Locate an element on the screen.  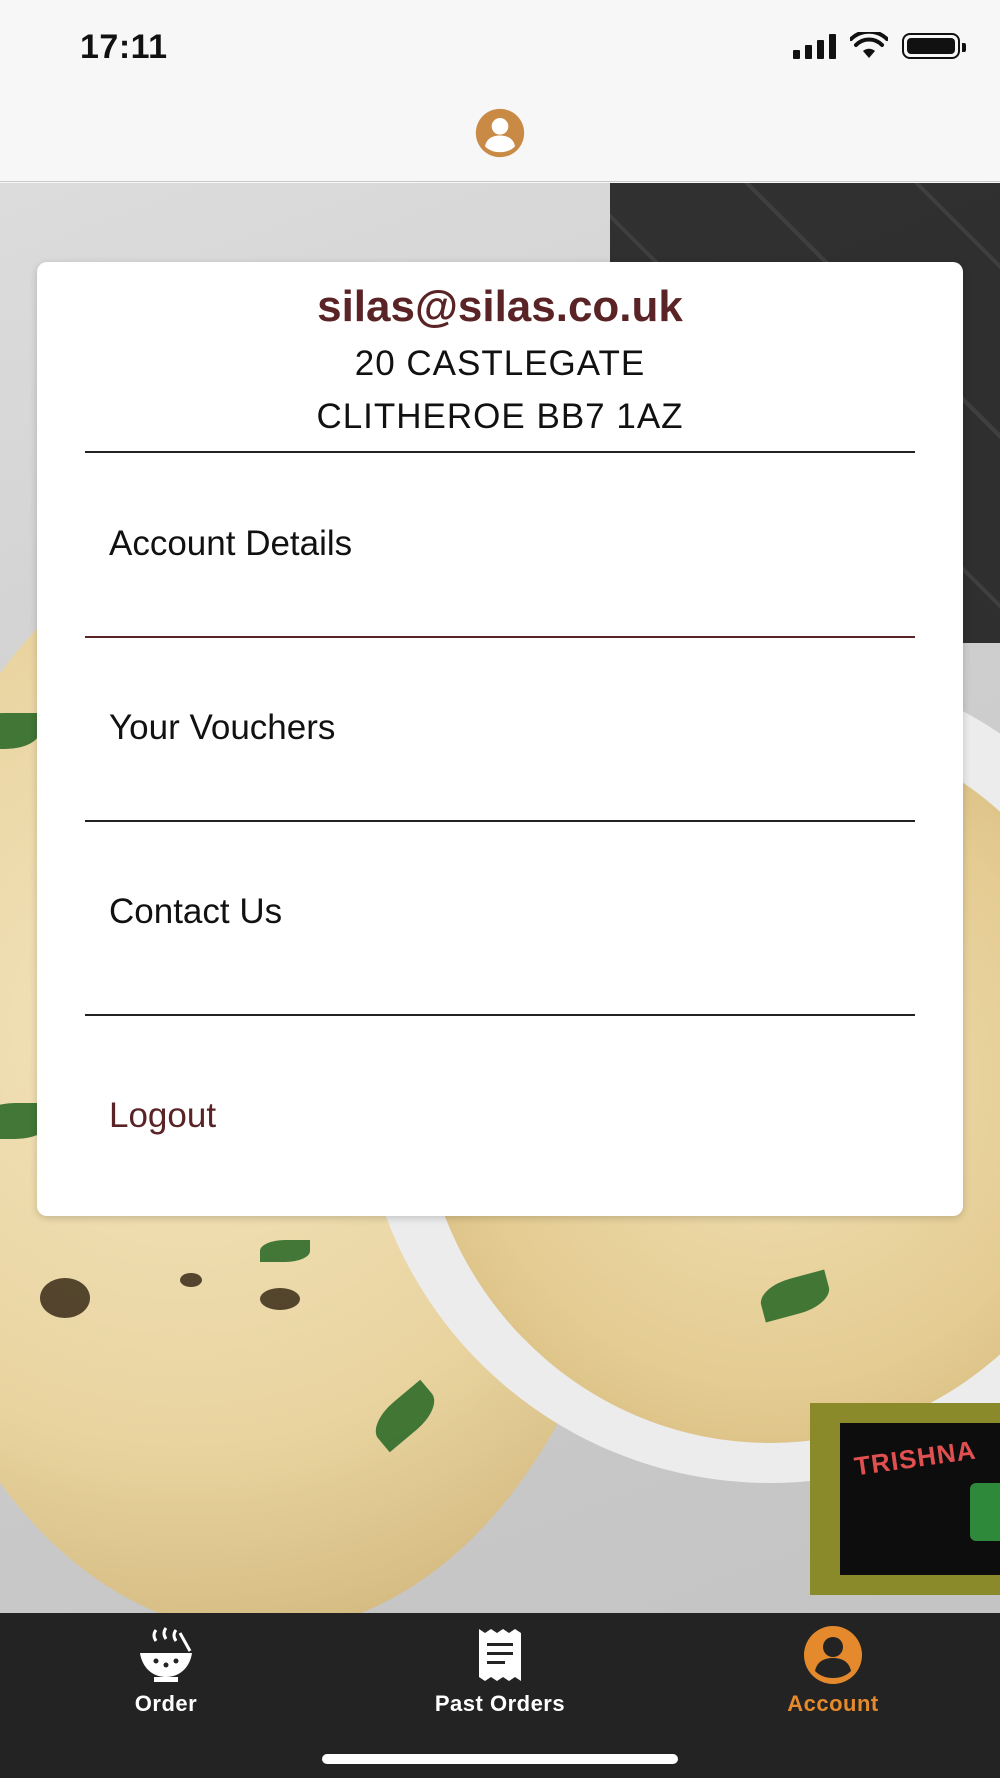
tab-past-orders: Past Orders is located at coordinates (500, 1671).